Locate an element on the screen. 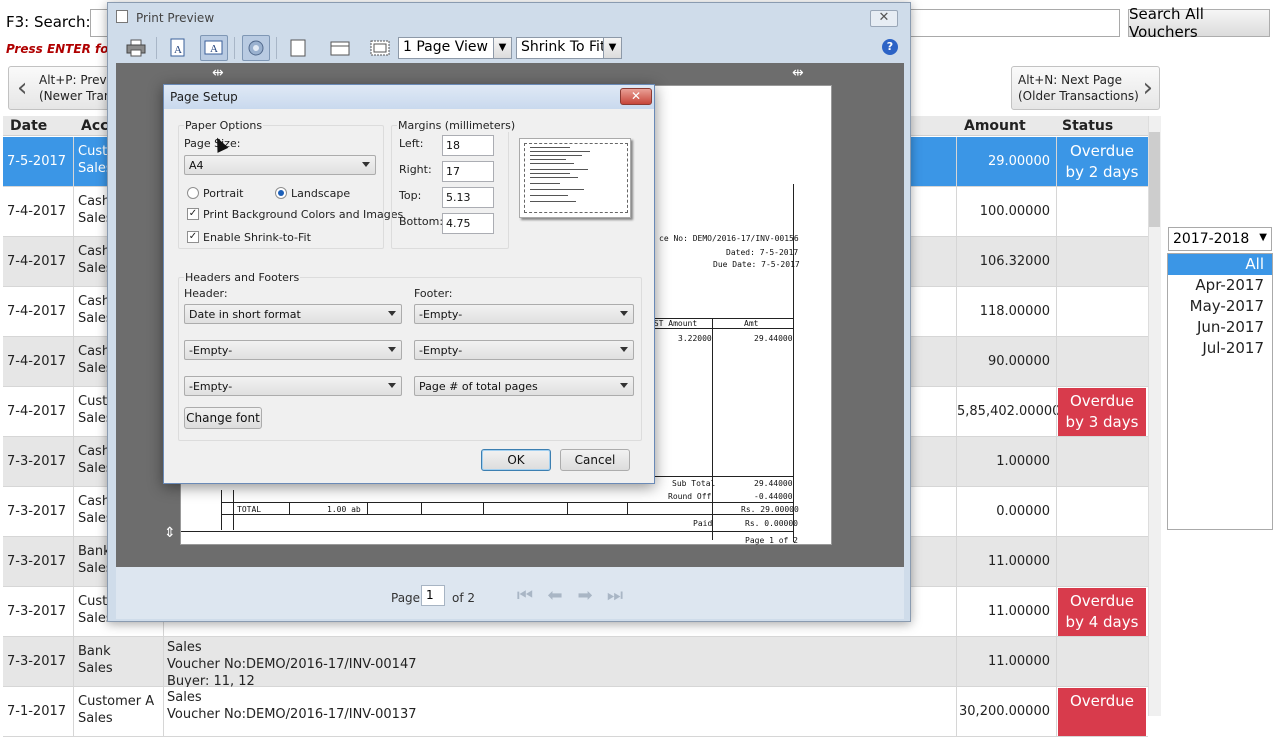  row-status: Overdue by 2 days is located at coordinates (1101, 162).